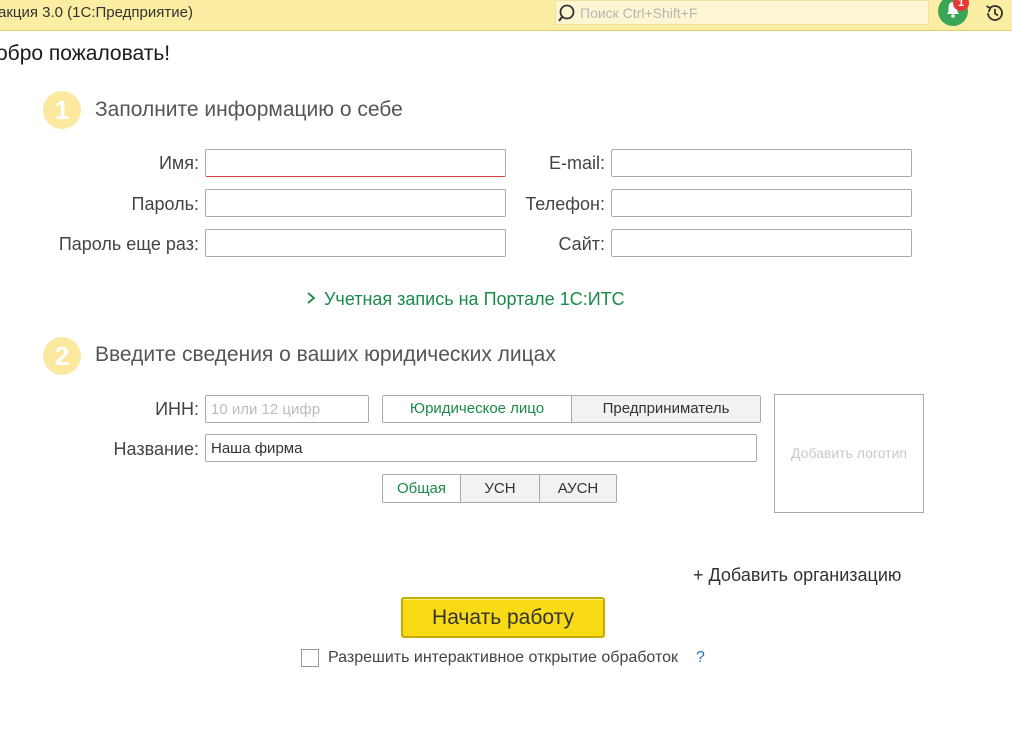 Image resolution: width=1012 pixels, height=734 pixels. I want to click on password-repeat-input, so click(355, 243).